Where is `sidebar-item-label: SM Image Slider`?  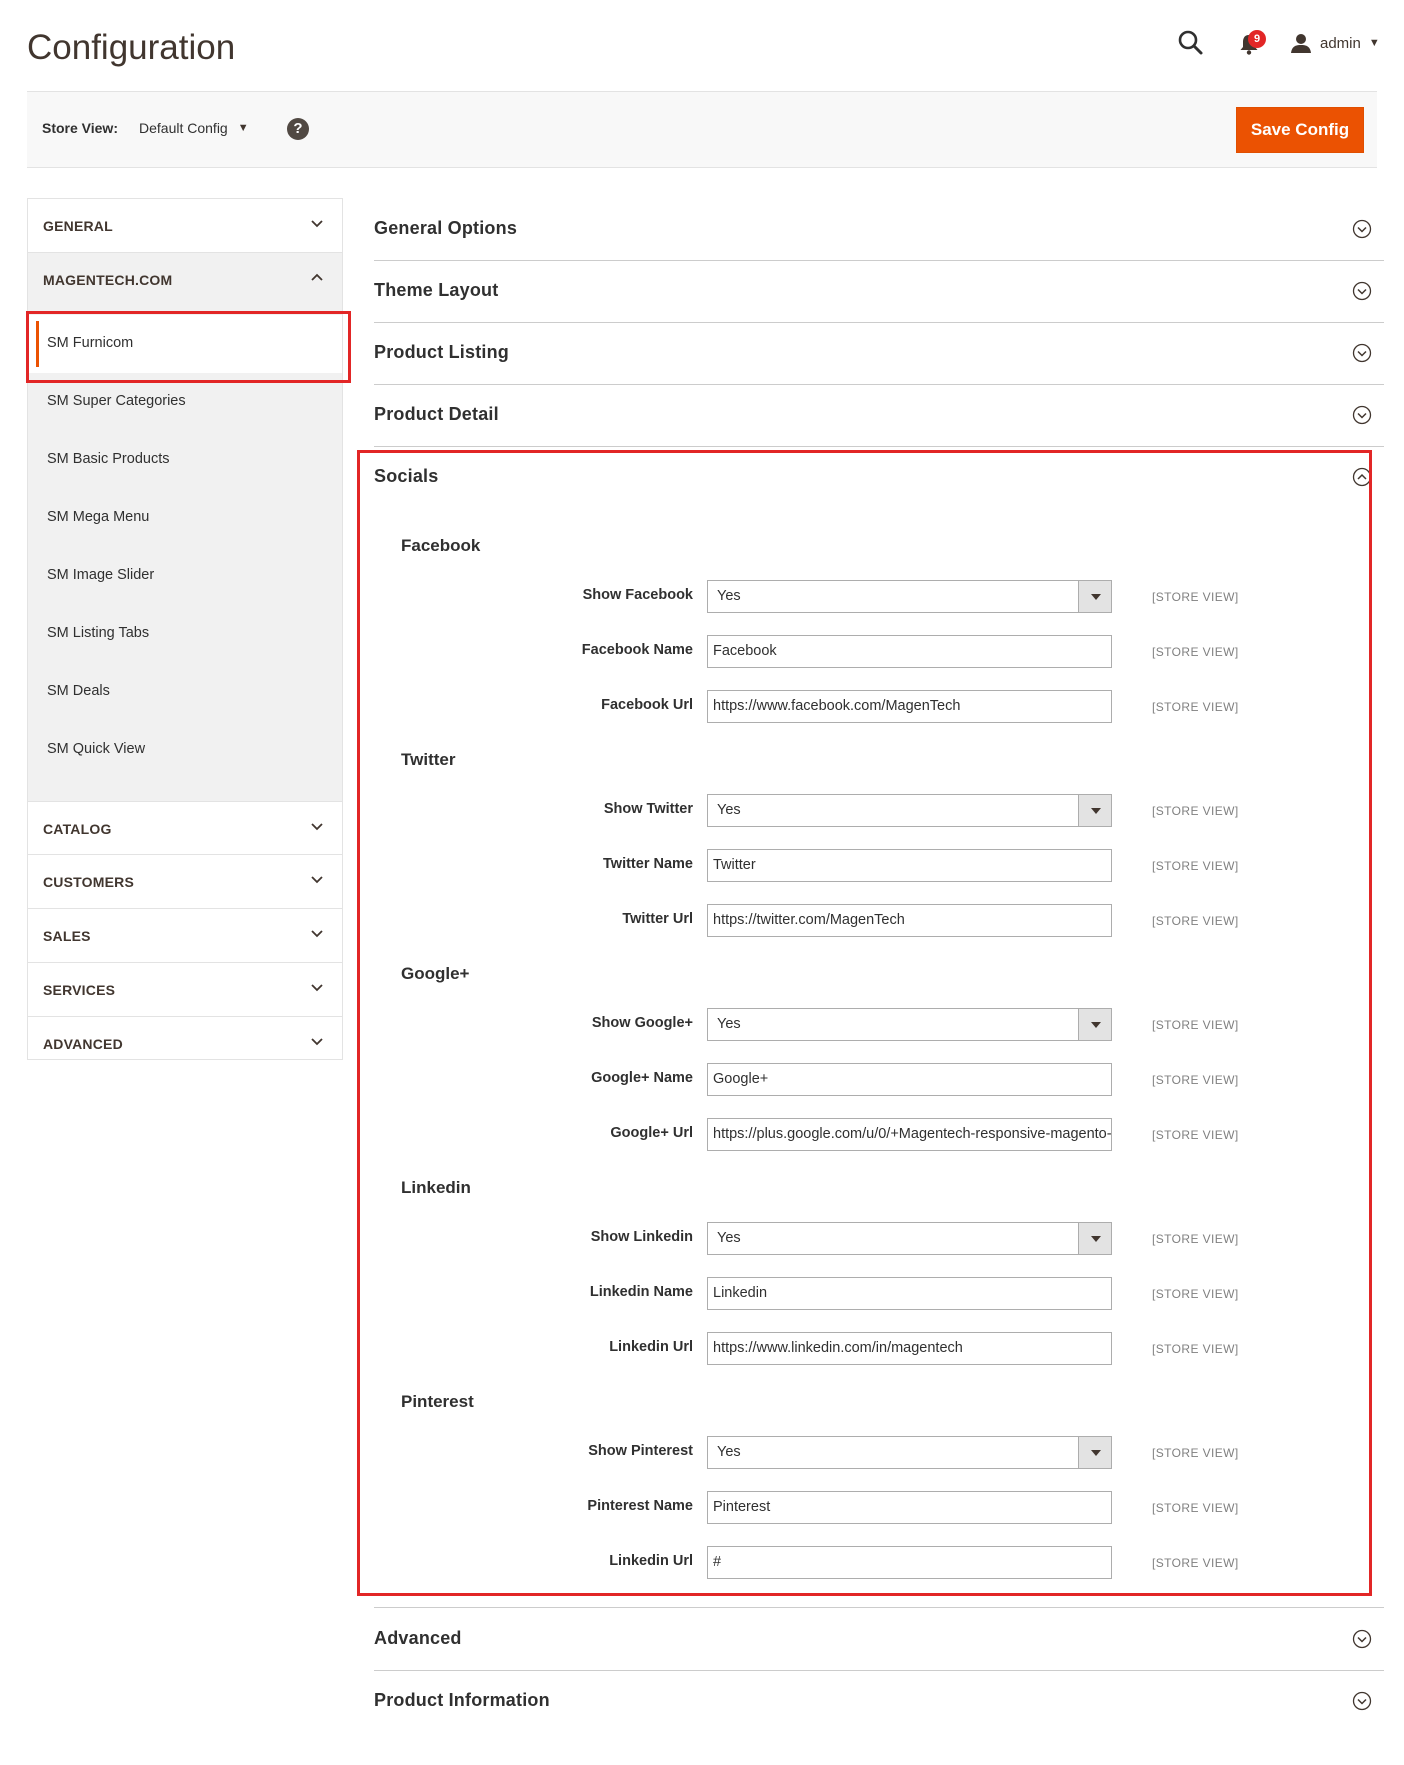 sidebar-item-label: SM Image Slider is located at coordinates (101, 575).